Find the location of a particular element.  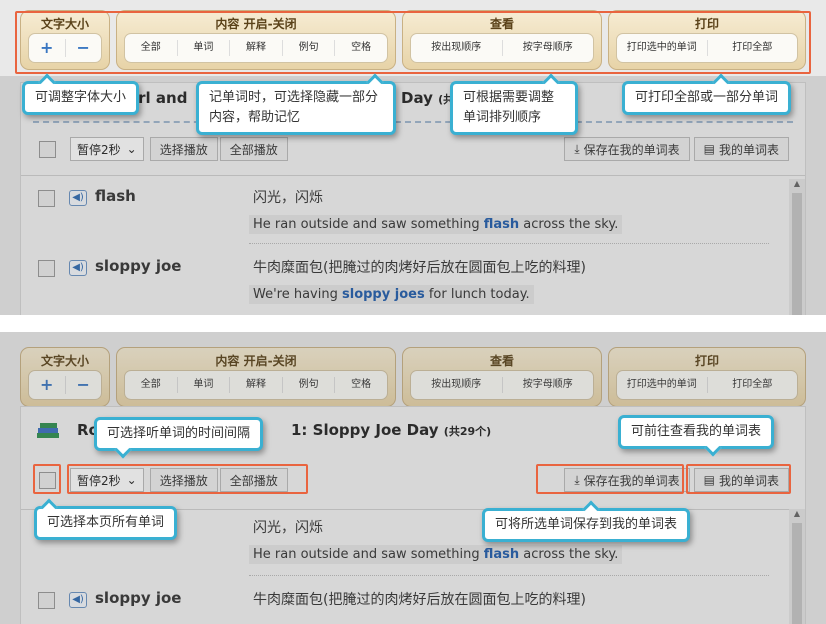

chevron-down-icon: ⌄ is located at coordinates (131, 149).